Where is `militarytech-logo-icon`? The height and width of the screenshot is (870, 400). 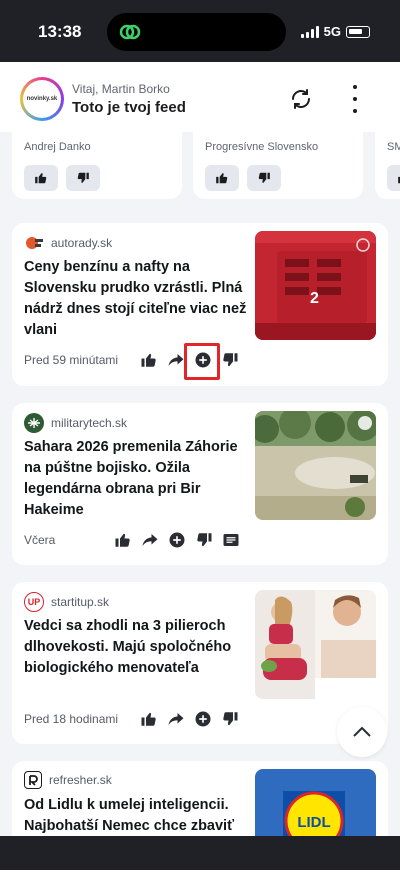 militarytech-logo-icon is located at coordinates (34, 423).